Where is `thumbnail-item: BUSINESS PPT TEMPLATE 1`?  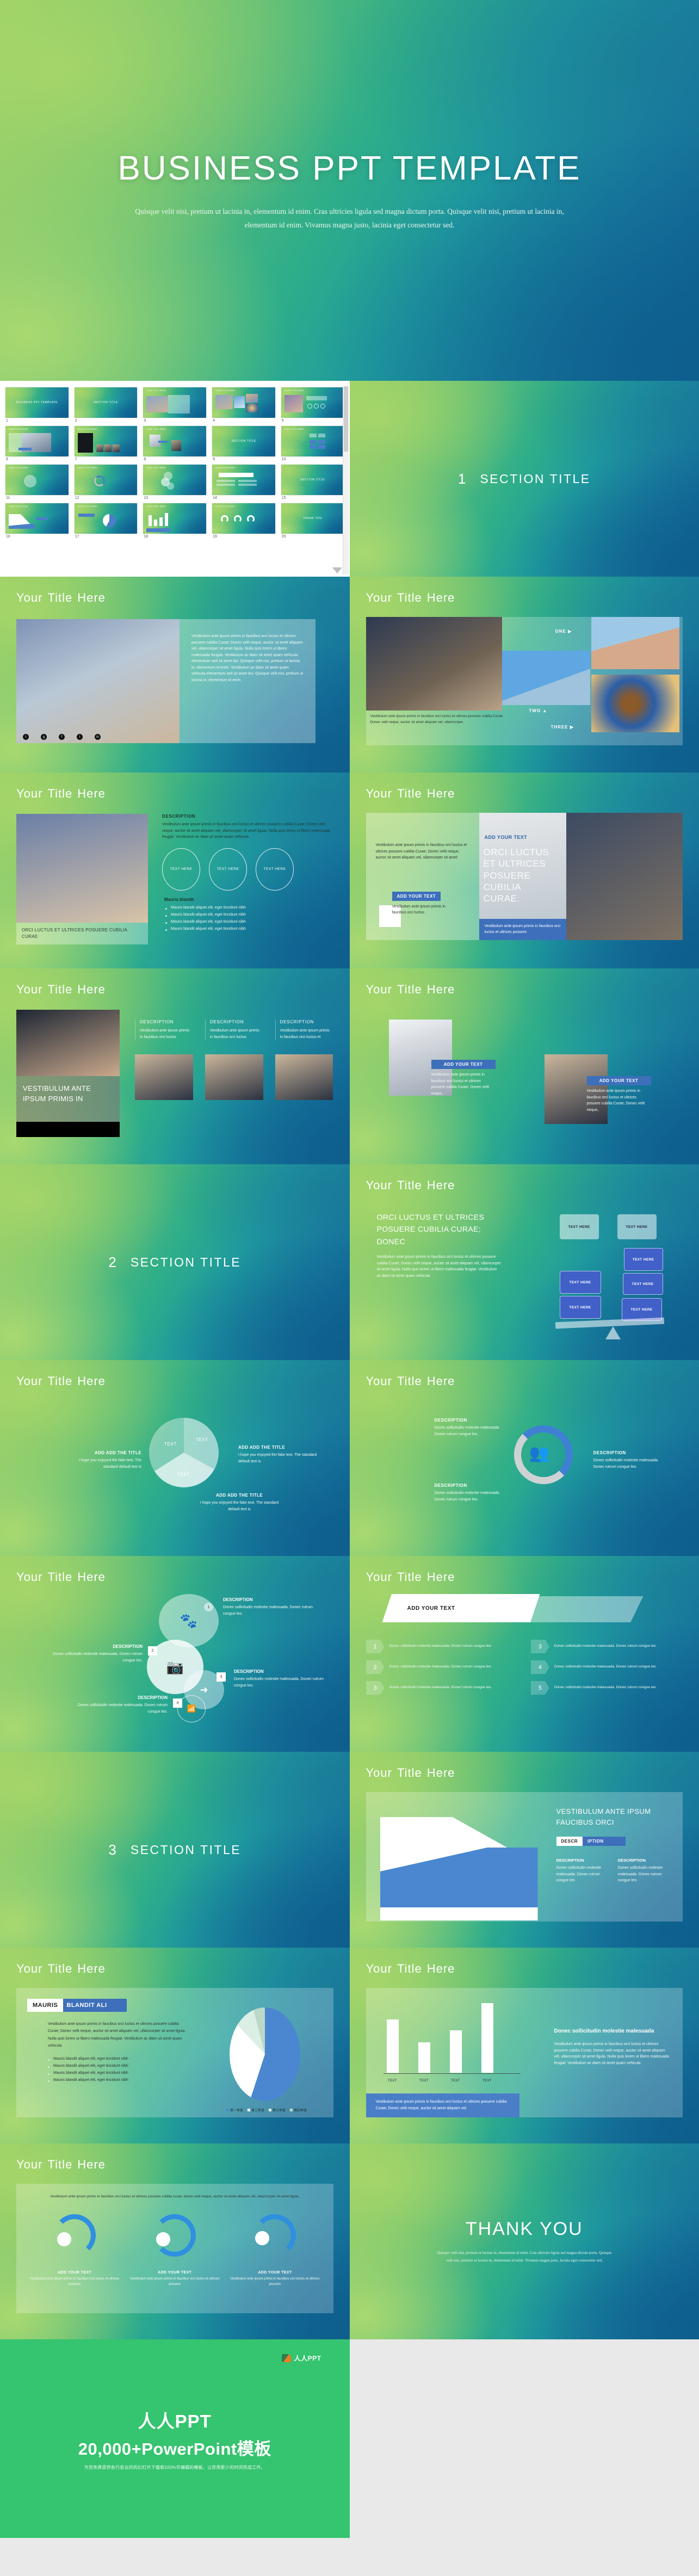 thumbnail-item: BUSINESS PPT TEMPLATE 1 is located at coordinates (37, 405).